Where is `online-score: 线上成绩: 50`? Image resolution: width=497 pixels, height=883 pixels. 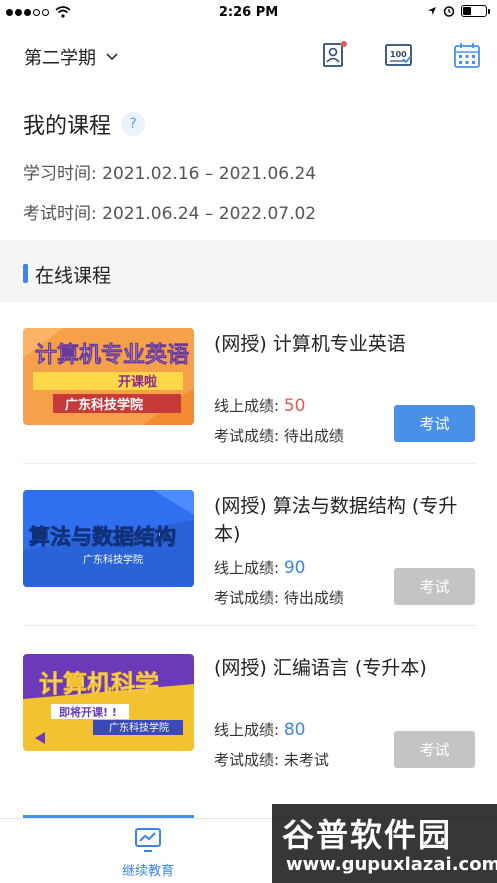
online-score: 线上成绩: 50 is located at coordinates (259, 405).